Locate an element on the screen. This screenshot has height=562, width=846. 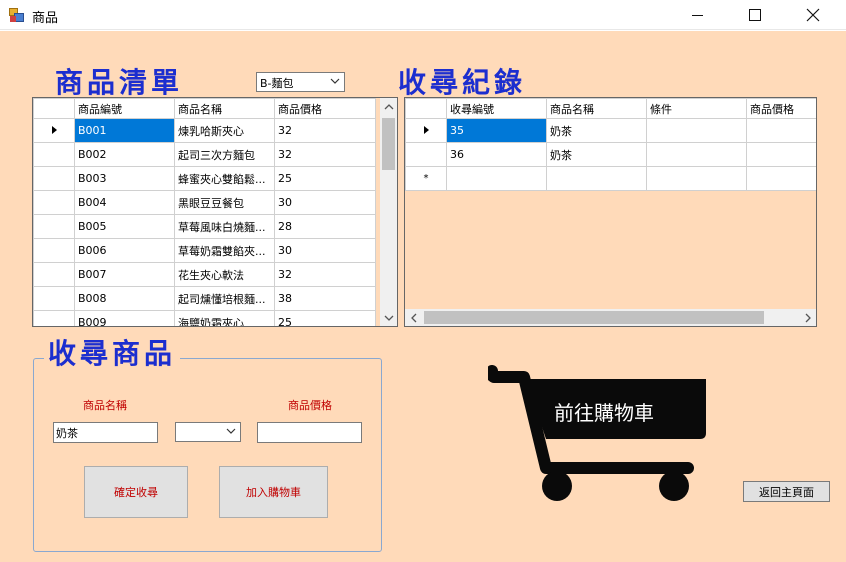
cell: 38 is located at coordinates (325, 298).